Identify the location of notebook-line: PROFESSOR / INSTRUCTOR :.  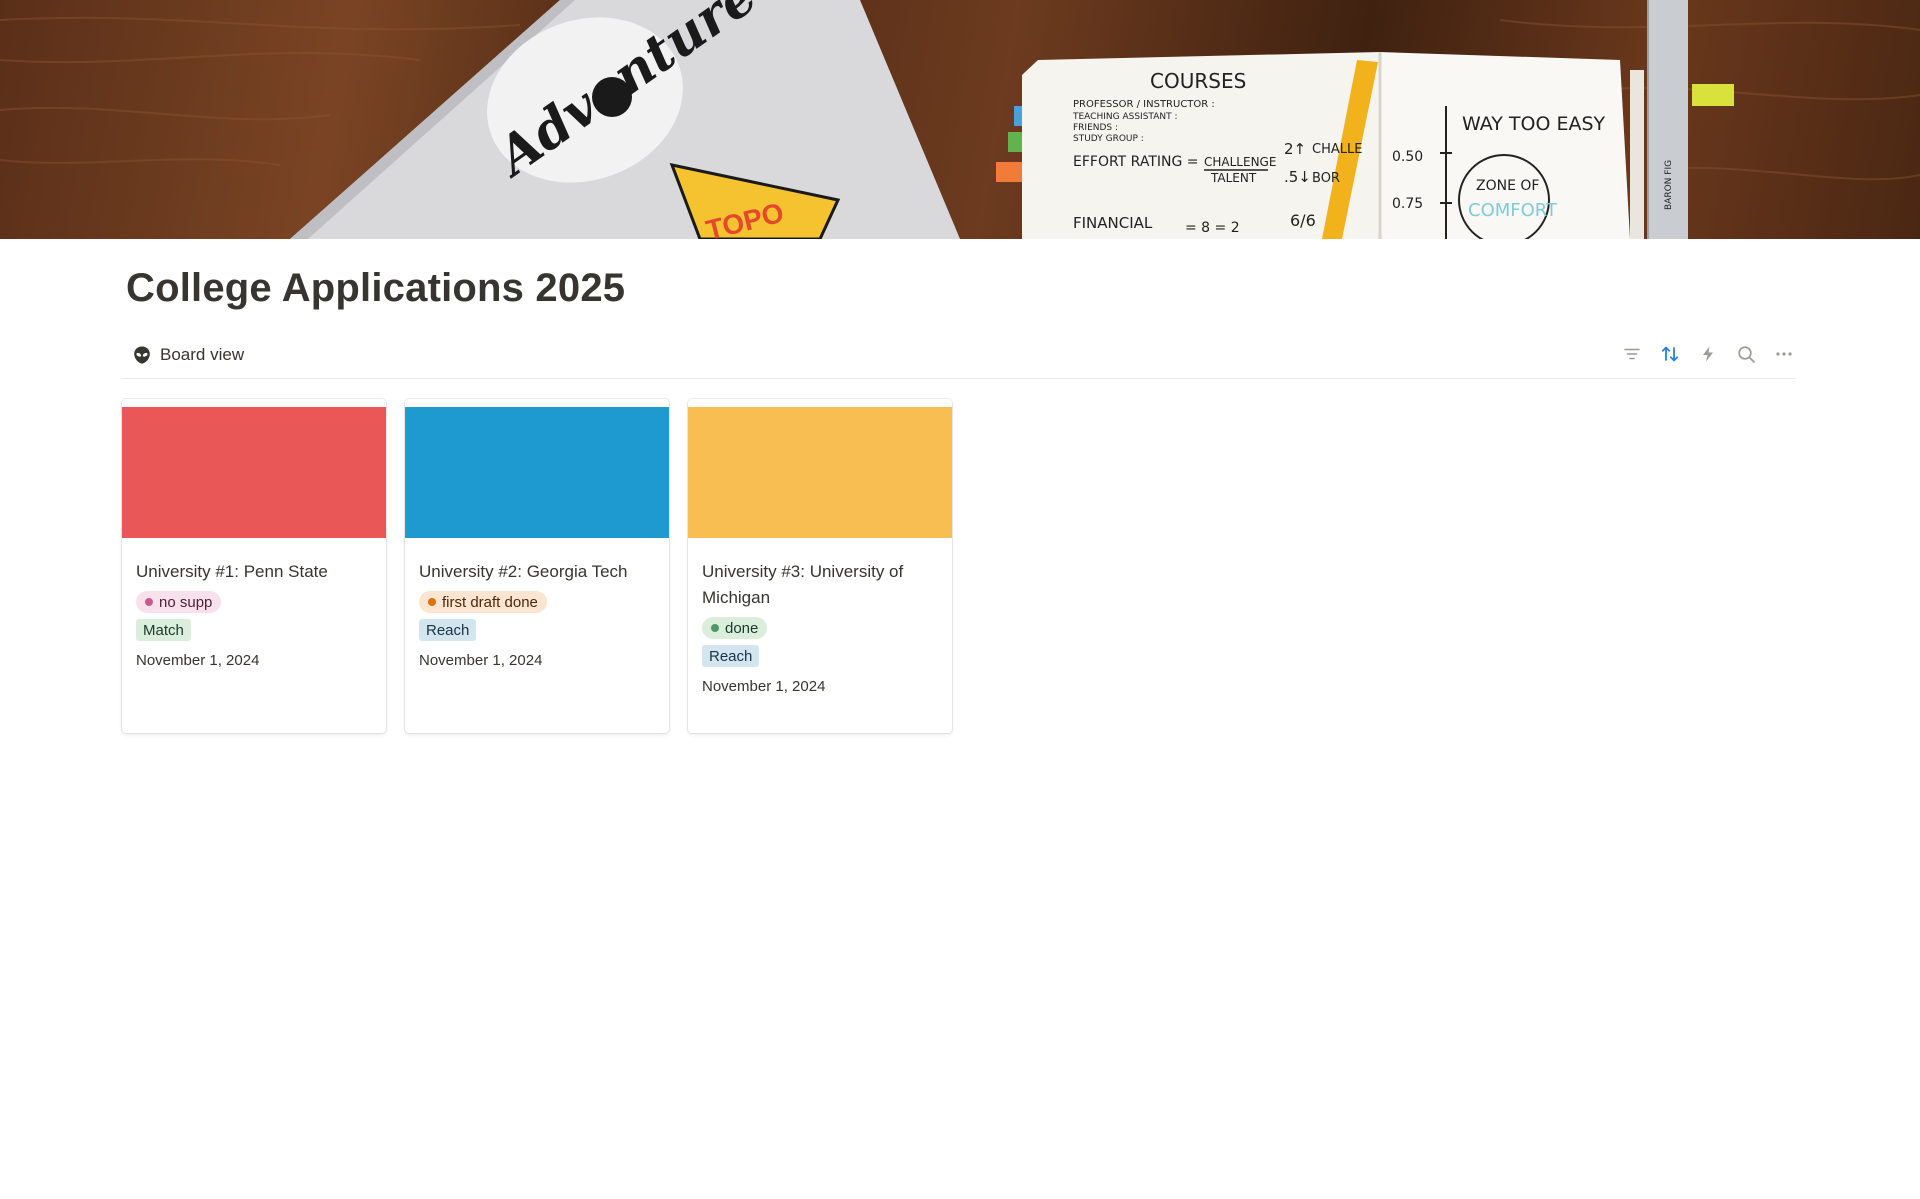
(1144, 104).